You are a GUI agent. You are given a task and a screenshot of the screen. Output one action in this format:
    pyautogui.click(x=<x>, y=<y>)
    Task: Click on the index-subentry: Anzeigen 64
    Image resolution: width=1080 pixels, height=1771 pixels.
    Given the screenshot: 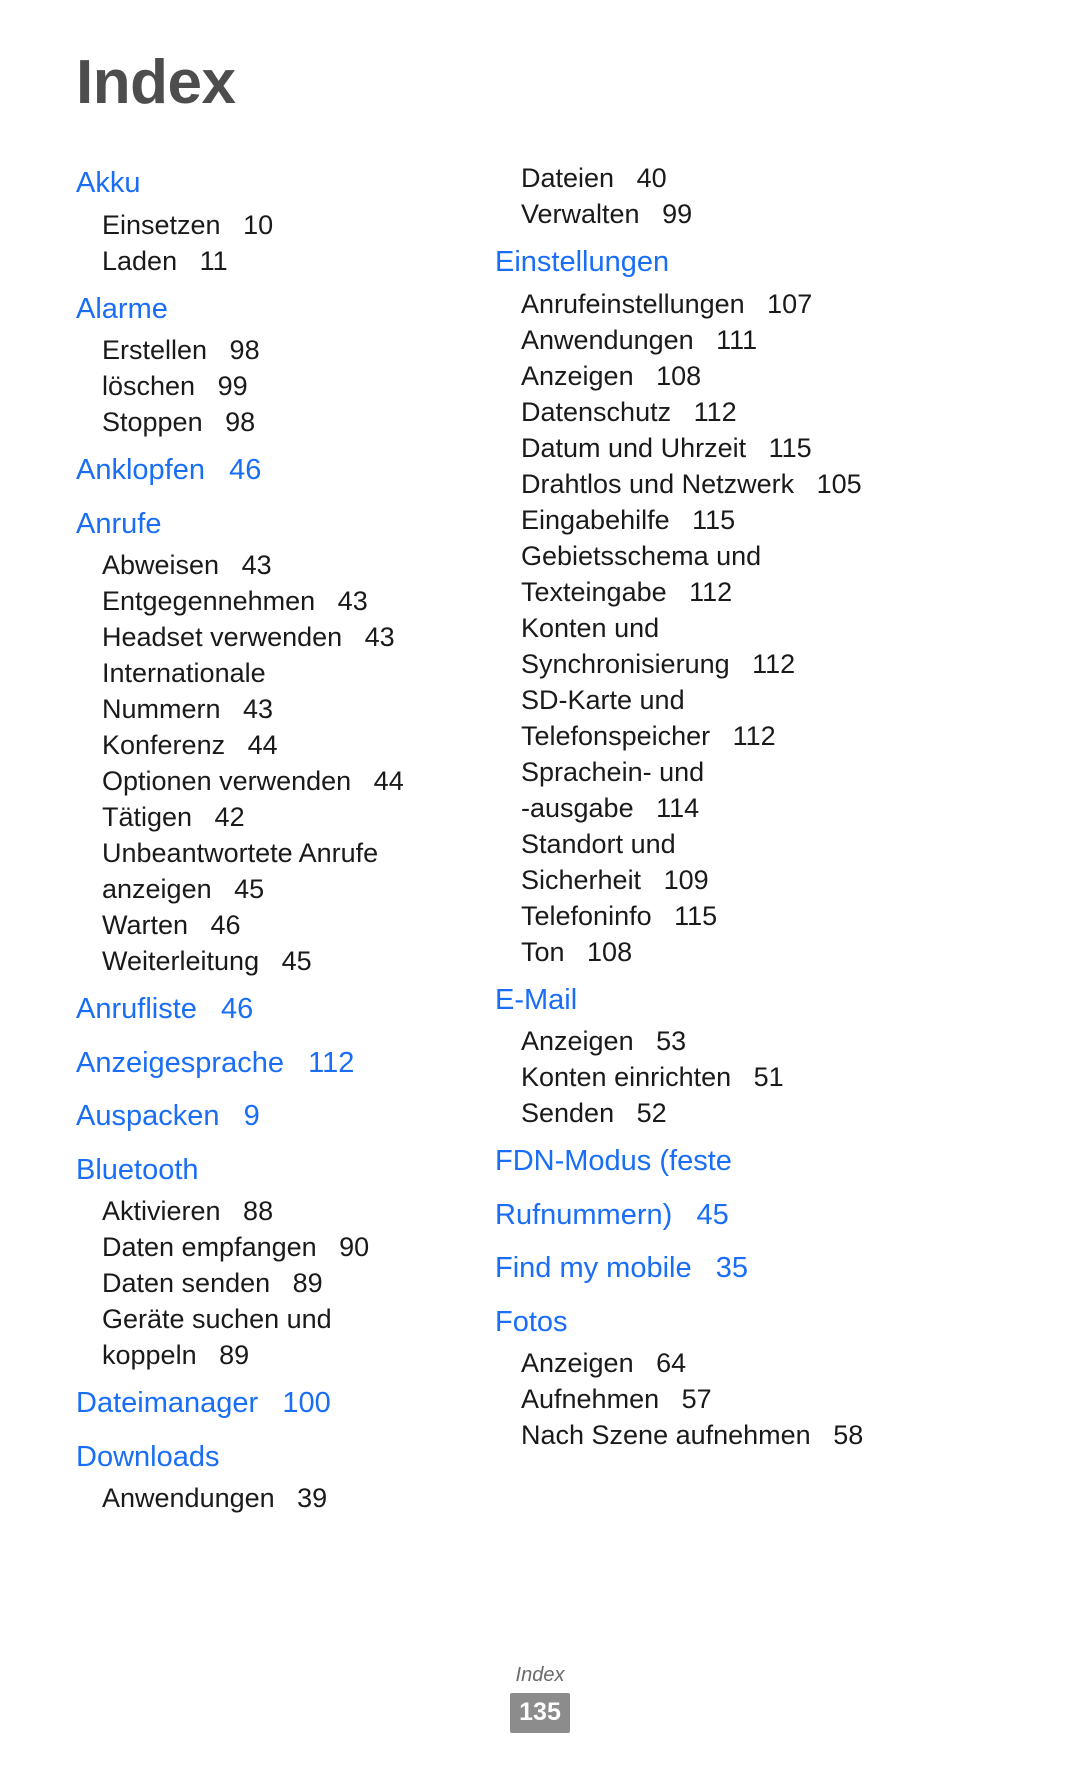 What is the action you would take?
    pyautogui.click(x=787, y=1363)
    